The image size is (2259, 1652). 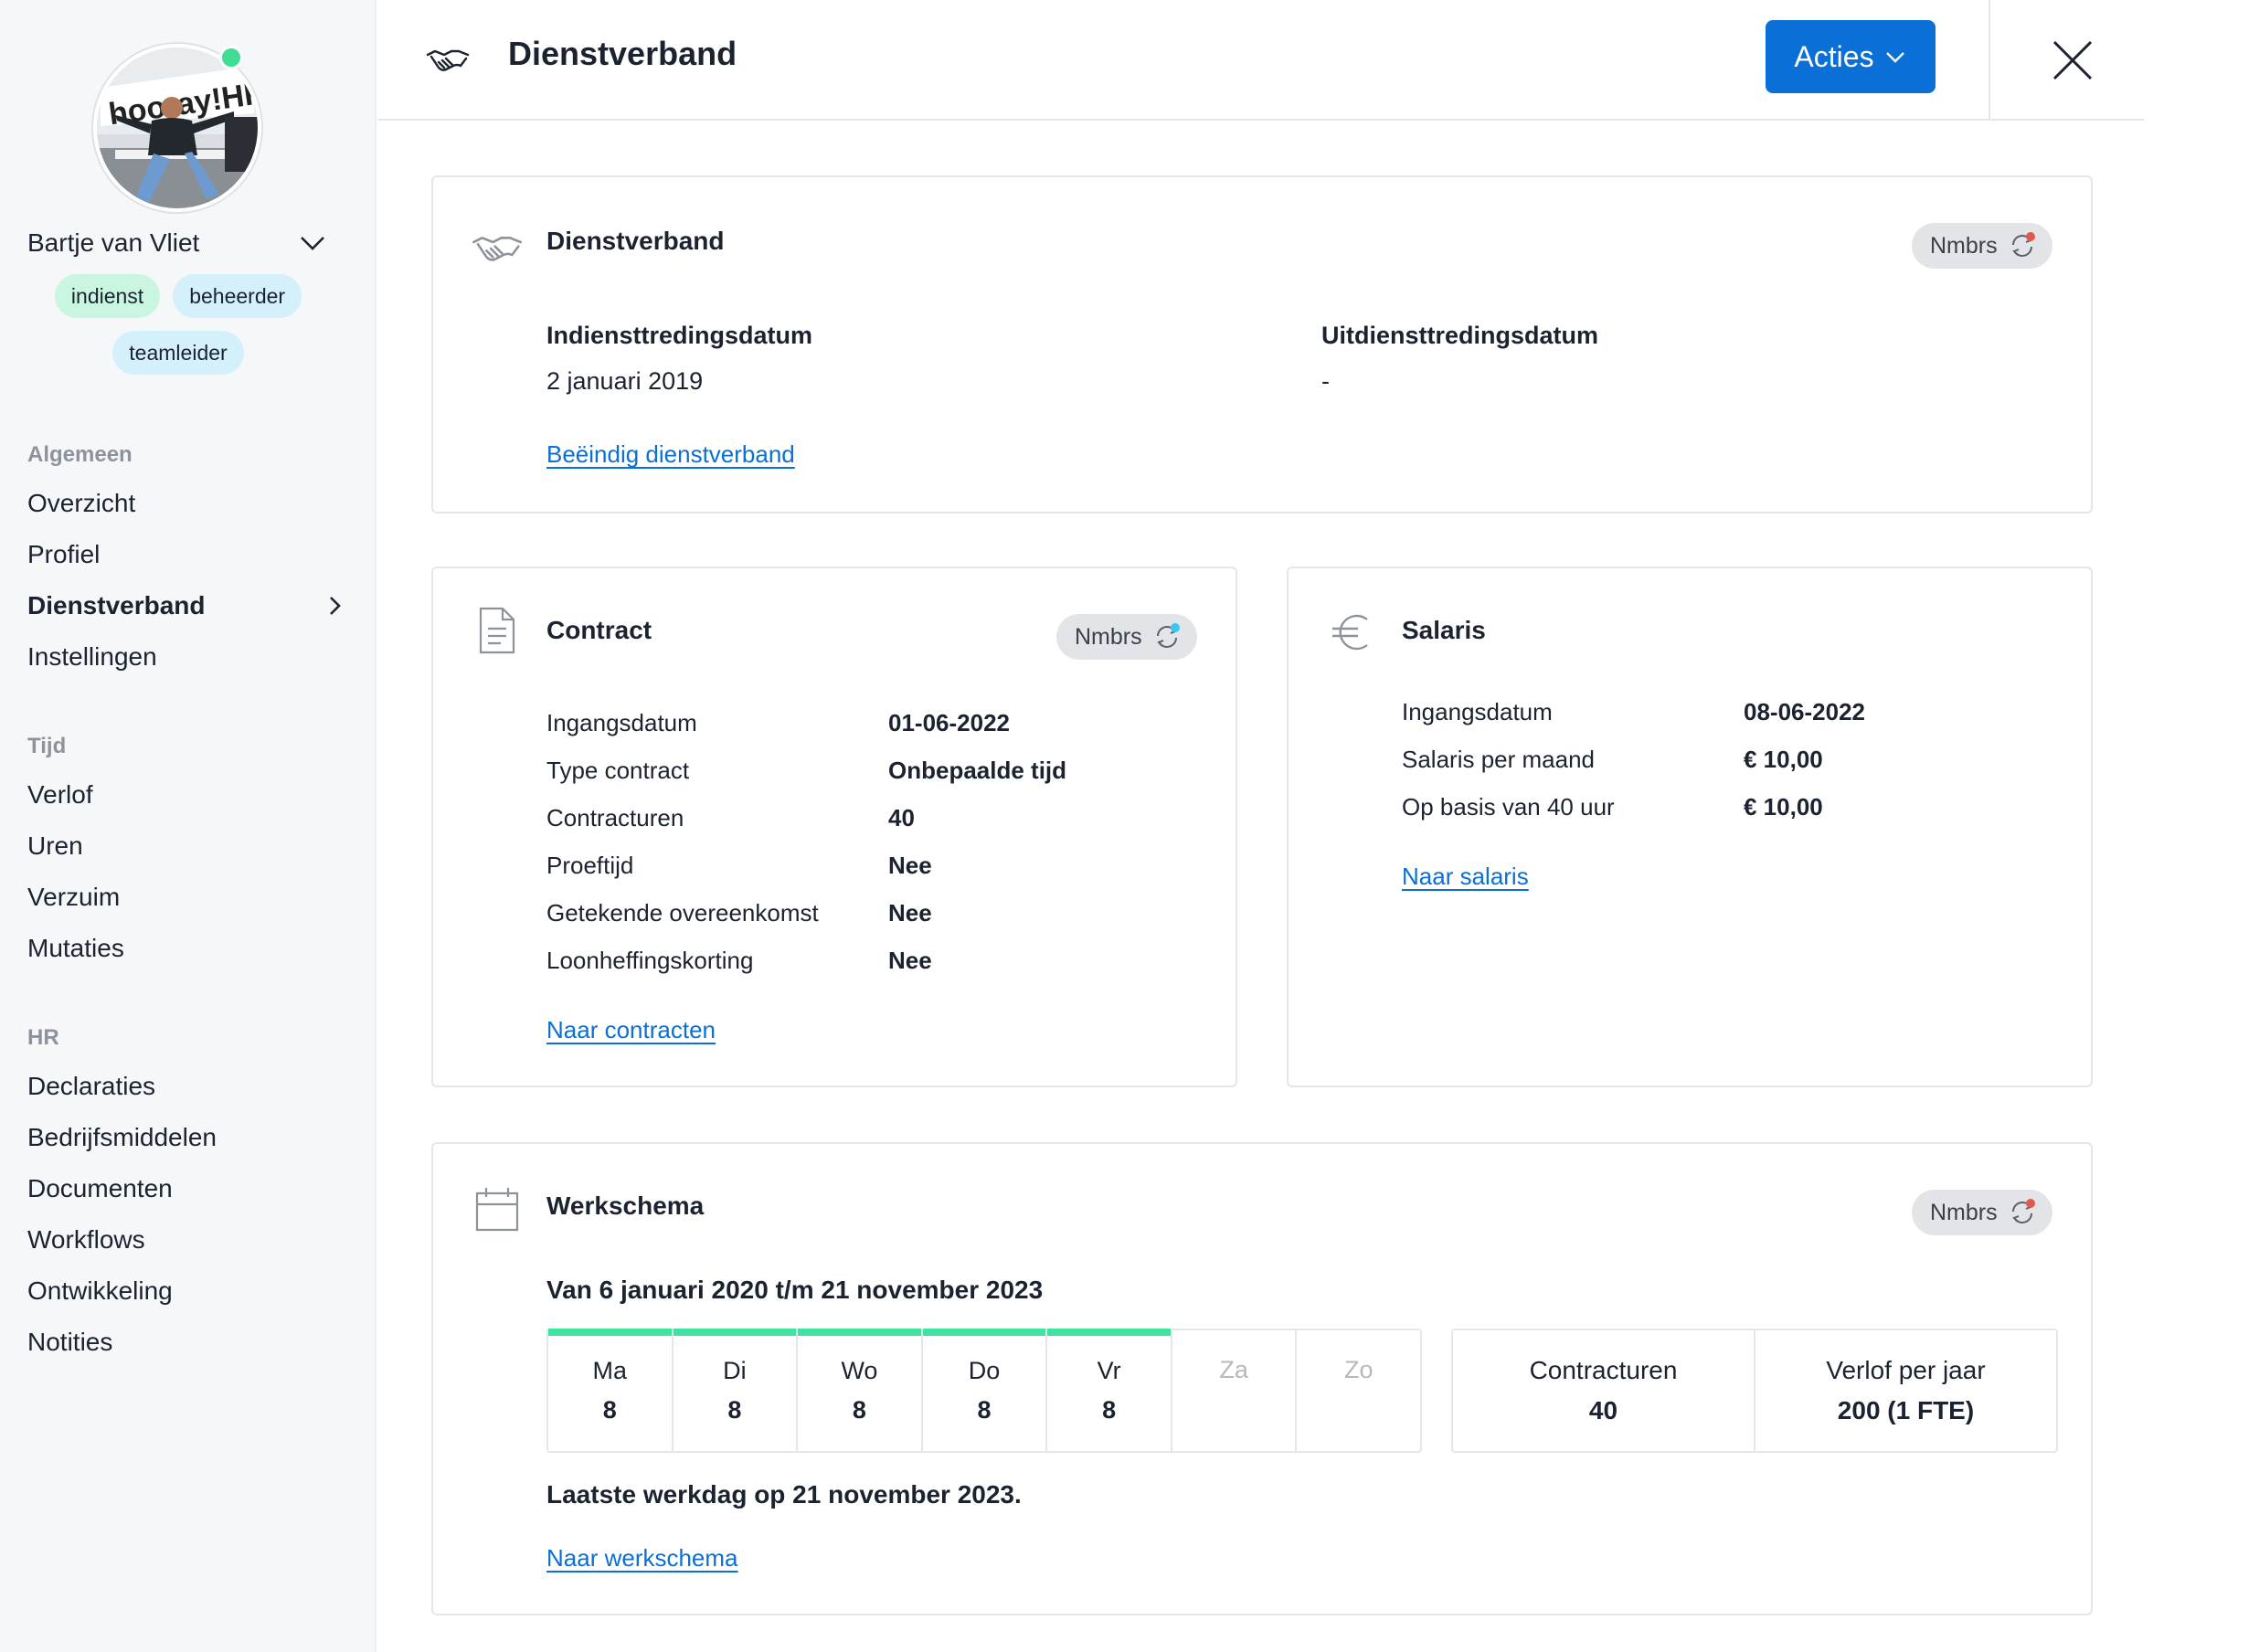 I want to click on actions-button: Acties, so click(x=1851, y=57).